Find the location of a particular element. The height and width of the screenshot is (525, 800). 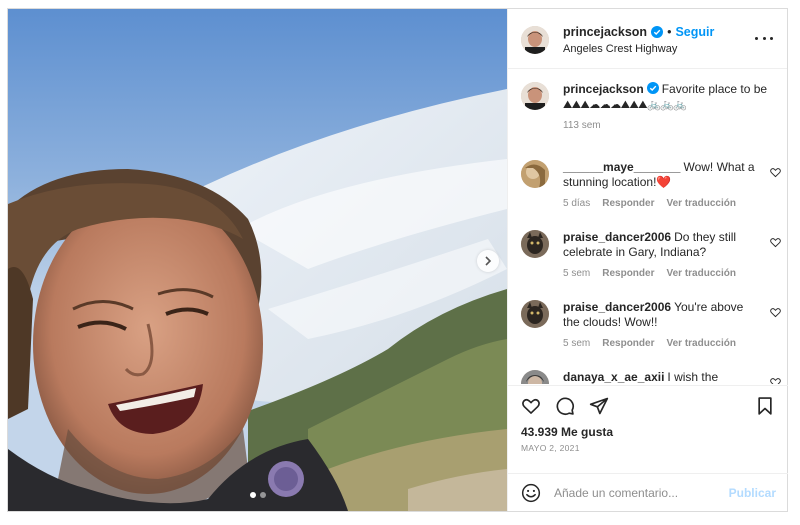

caption-username: princejackson is located at coordinates (603, 89).